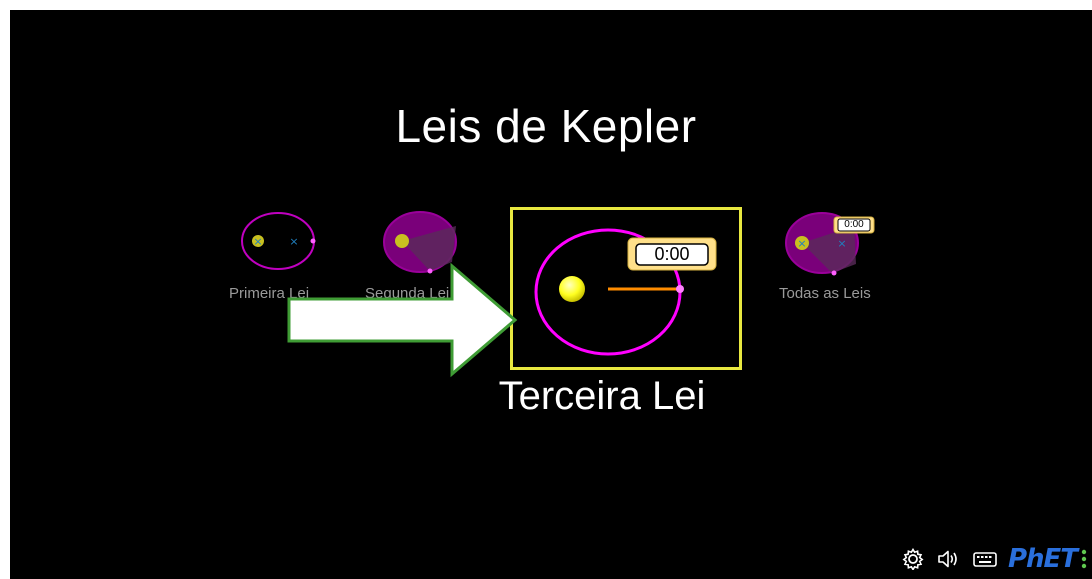 The image size is (1092, 579). Describe the element at coordinates (825, 293) in the screenshot. I see `screen-label-all-laws: Todas as Leis` at that location.